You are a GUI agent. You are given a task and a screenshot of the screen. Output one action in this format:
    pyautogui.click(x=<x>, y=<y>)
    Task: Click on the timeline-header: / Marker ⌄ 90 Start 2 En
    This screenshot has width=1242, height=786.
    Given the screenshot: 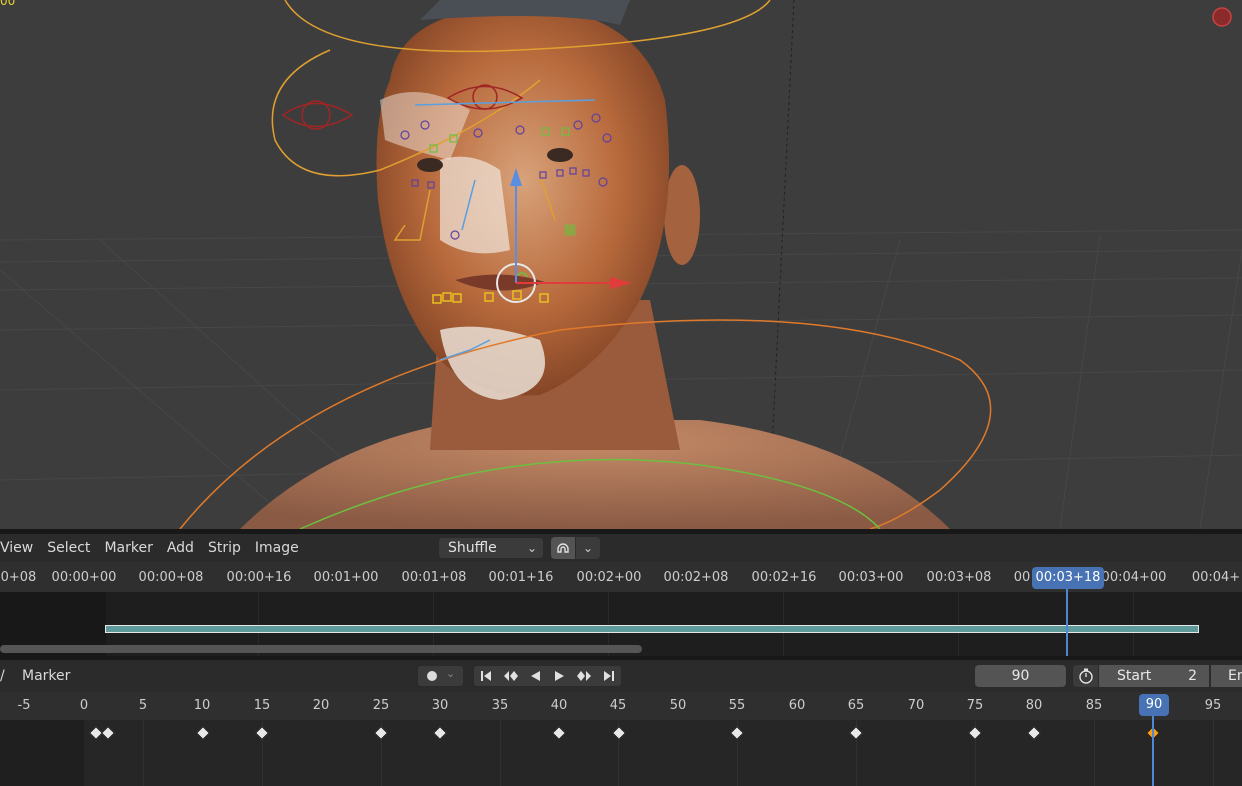 What is the action you would take?
    pyautogui.click(x=621, y=676)
    